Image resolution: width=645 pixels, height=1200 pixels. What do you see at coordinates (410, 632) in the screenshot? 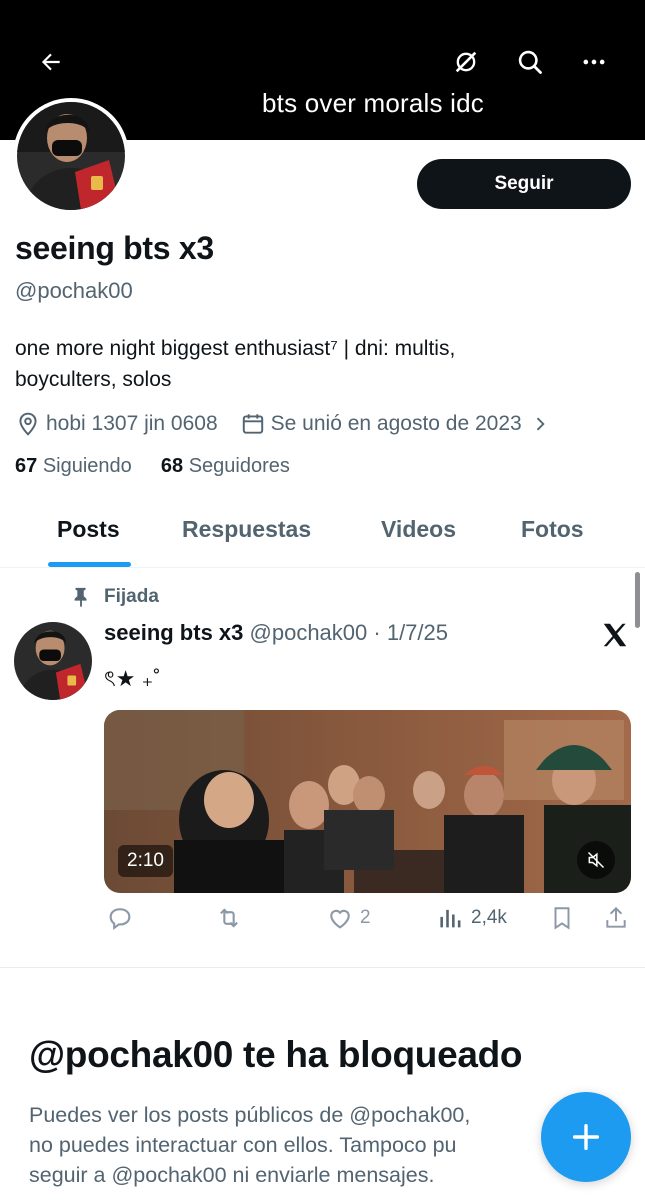
I see `post-date: · 1/7/25` at bounding box center [410, 632].